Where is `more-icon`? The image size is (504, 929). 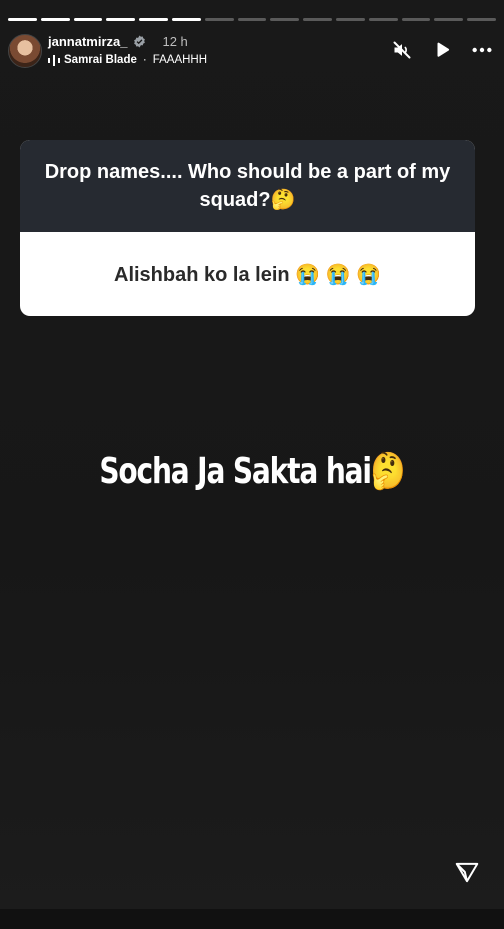
more-icon is located at coordinates (482, 50).